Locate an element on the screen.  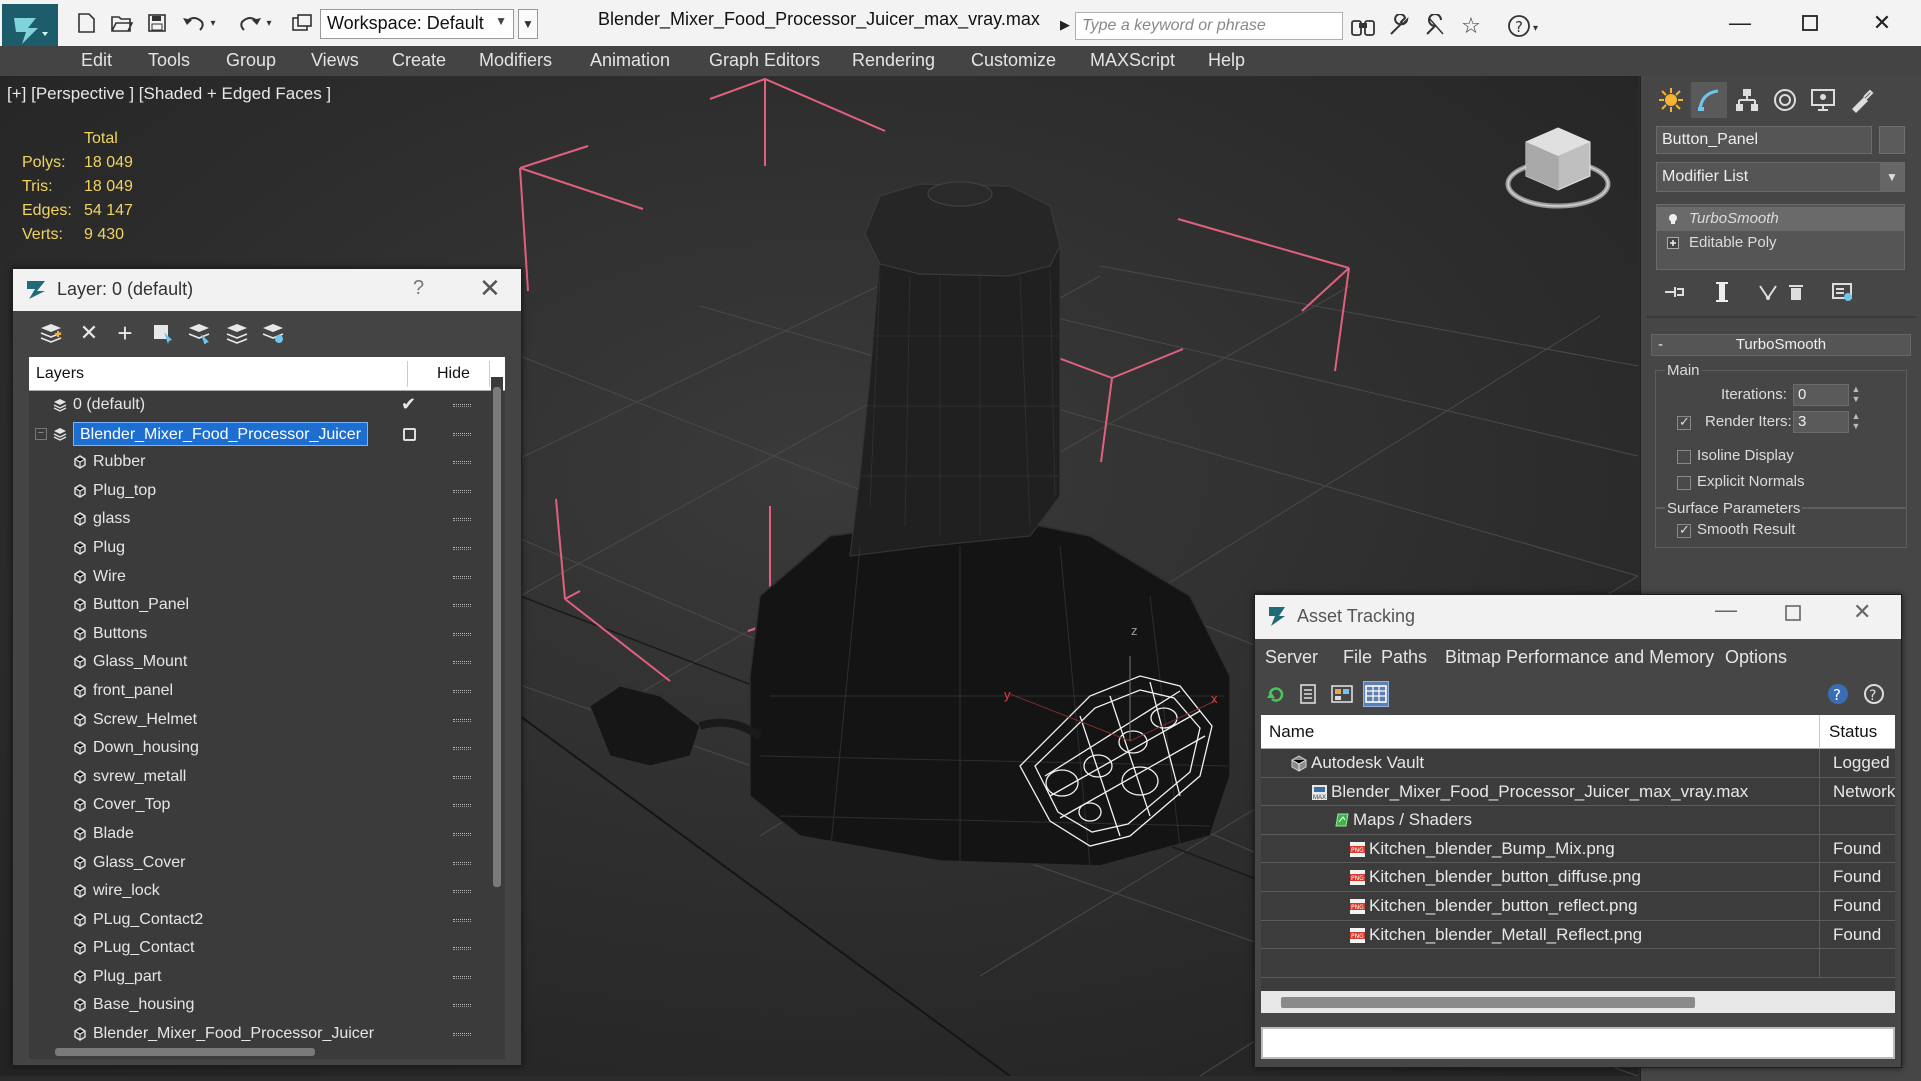
display-tab-icon is located at coordinates (1823, 100).